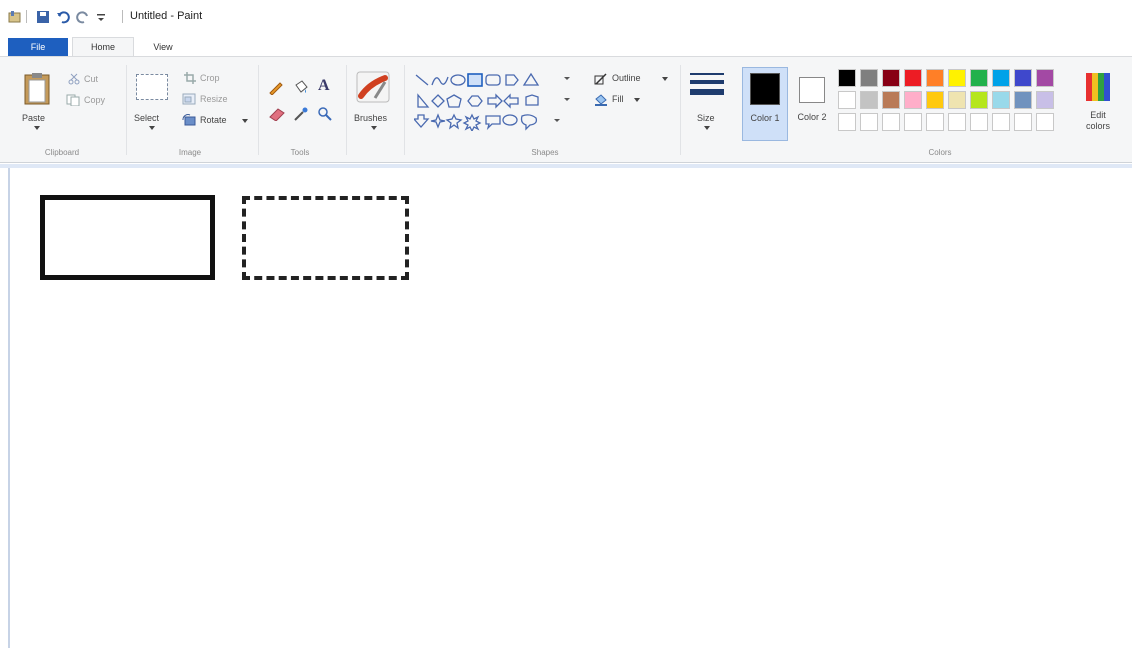 The image size is (1132, 648). Describe the element at coordinates (277, 114) in the screenshot. I see `eraser-icon` at that location.